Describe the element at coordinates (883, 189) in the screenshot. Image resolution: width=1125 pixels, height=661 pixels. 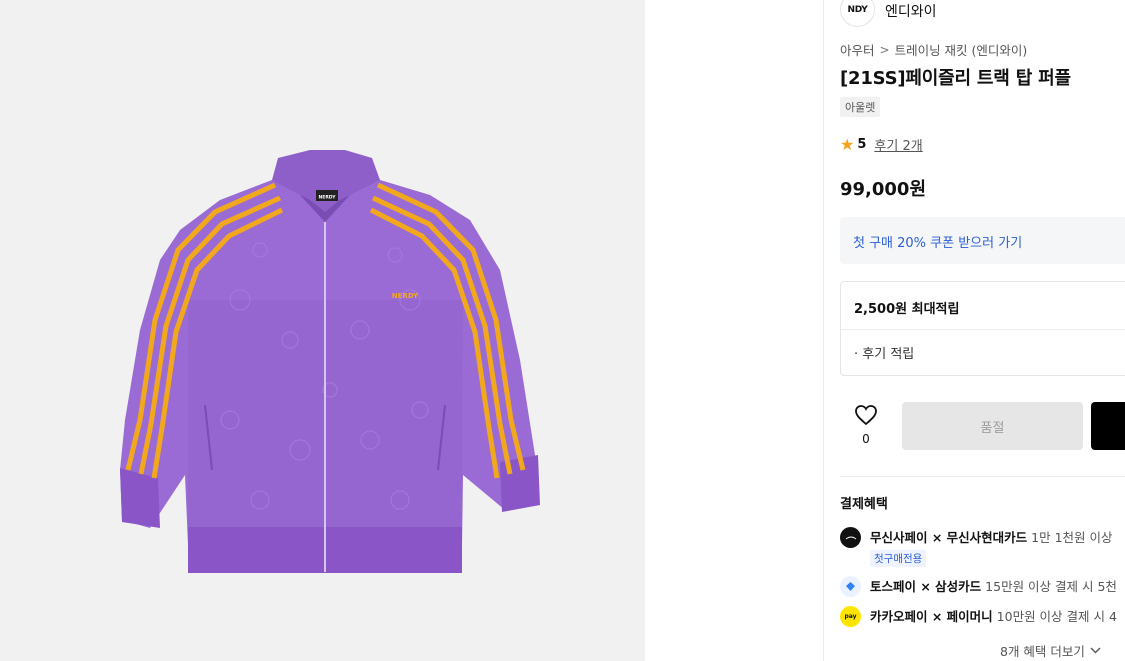
I see `product-price: 99,000원` at that location.